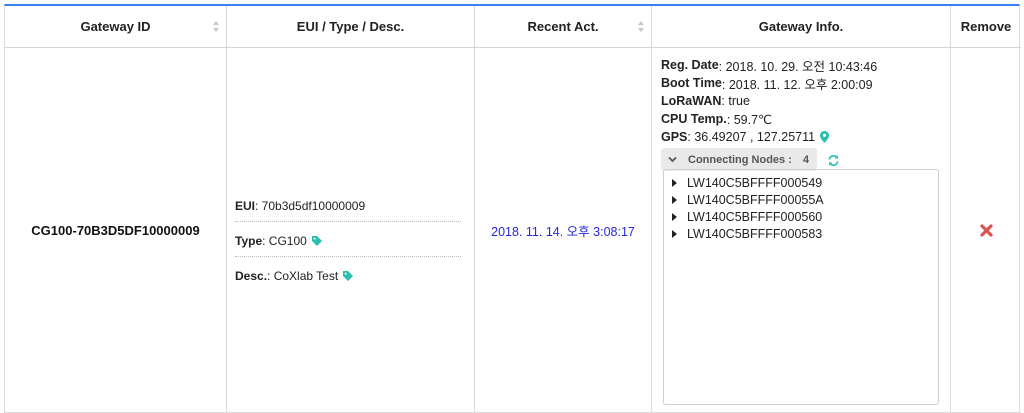  I want to click on reg-date-row: Reg. Date : 2018. 10. 29. 오전 10:43:46, so click(805, 65).